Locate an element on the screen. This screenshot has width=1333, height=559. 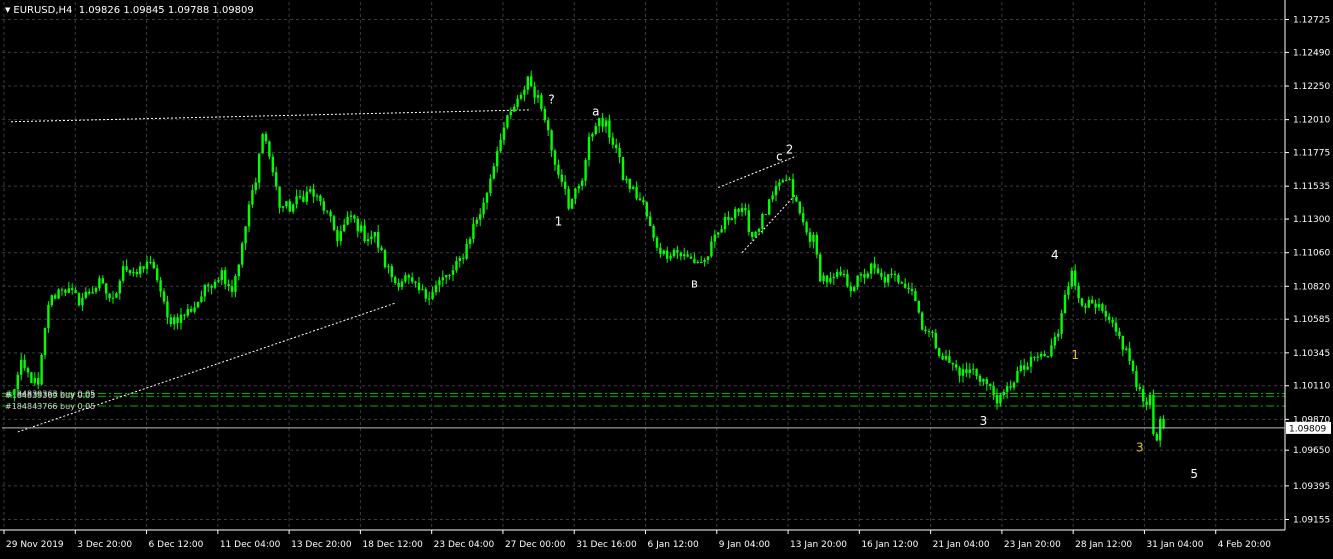
y-tick-label: 1.11535 is located at coordinates (1311, 187).